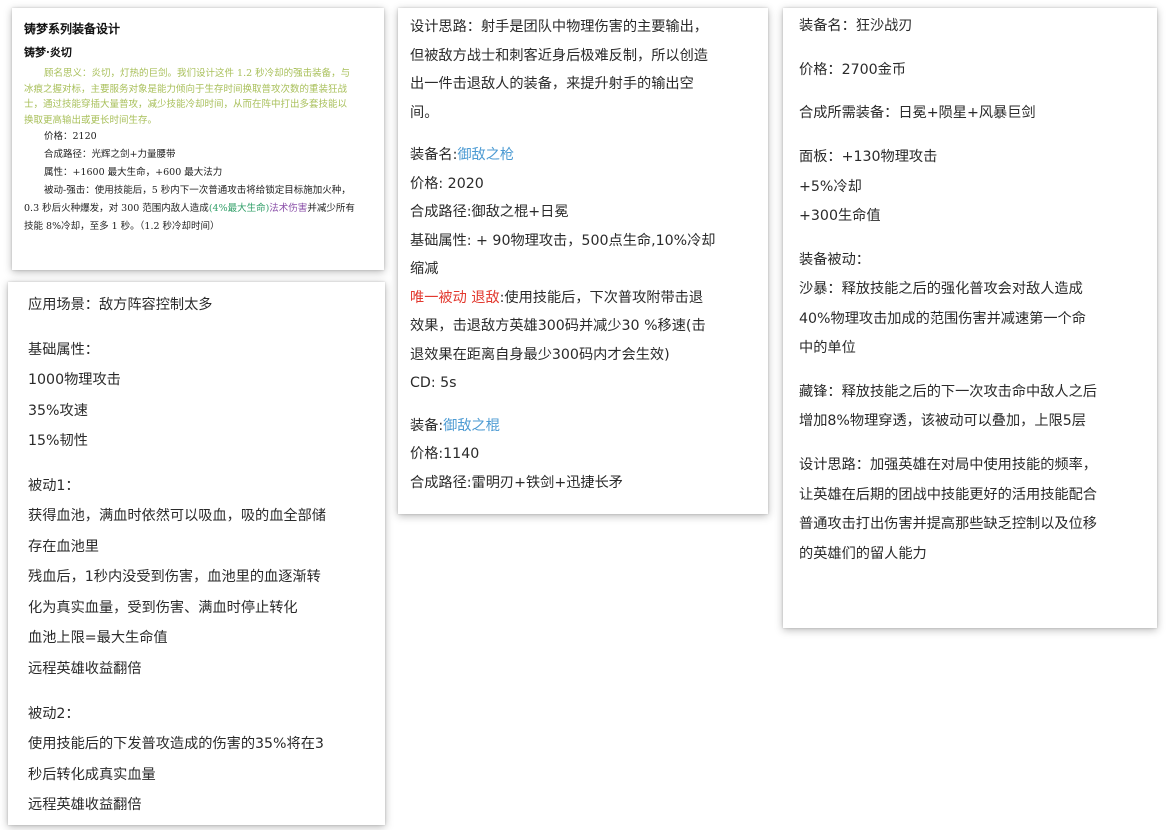 The image size is (1170, 830). Describe the element at coordinates (948, 391) in the screenshot. I see `text-line: 藏锋：释放技能之后的下一次攻击命中敌人之后` at that location.